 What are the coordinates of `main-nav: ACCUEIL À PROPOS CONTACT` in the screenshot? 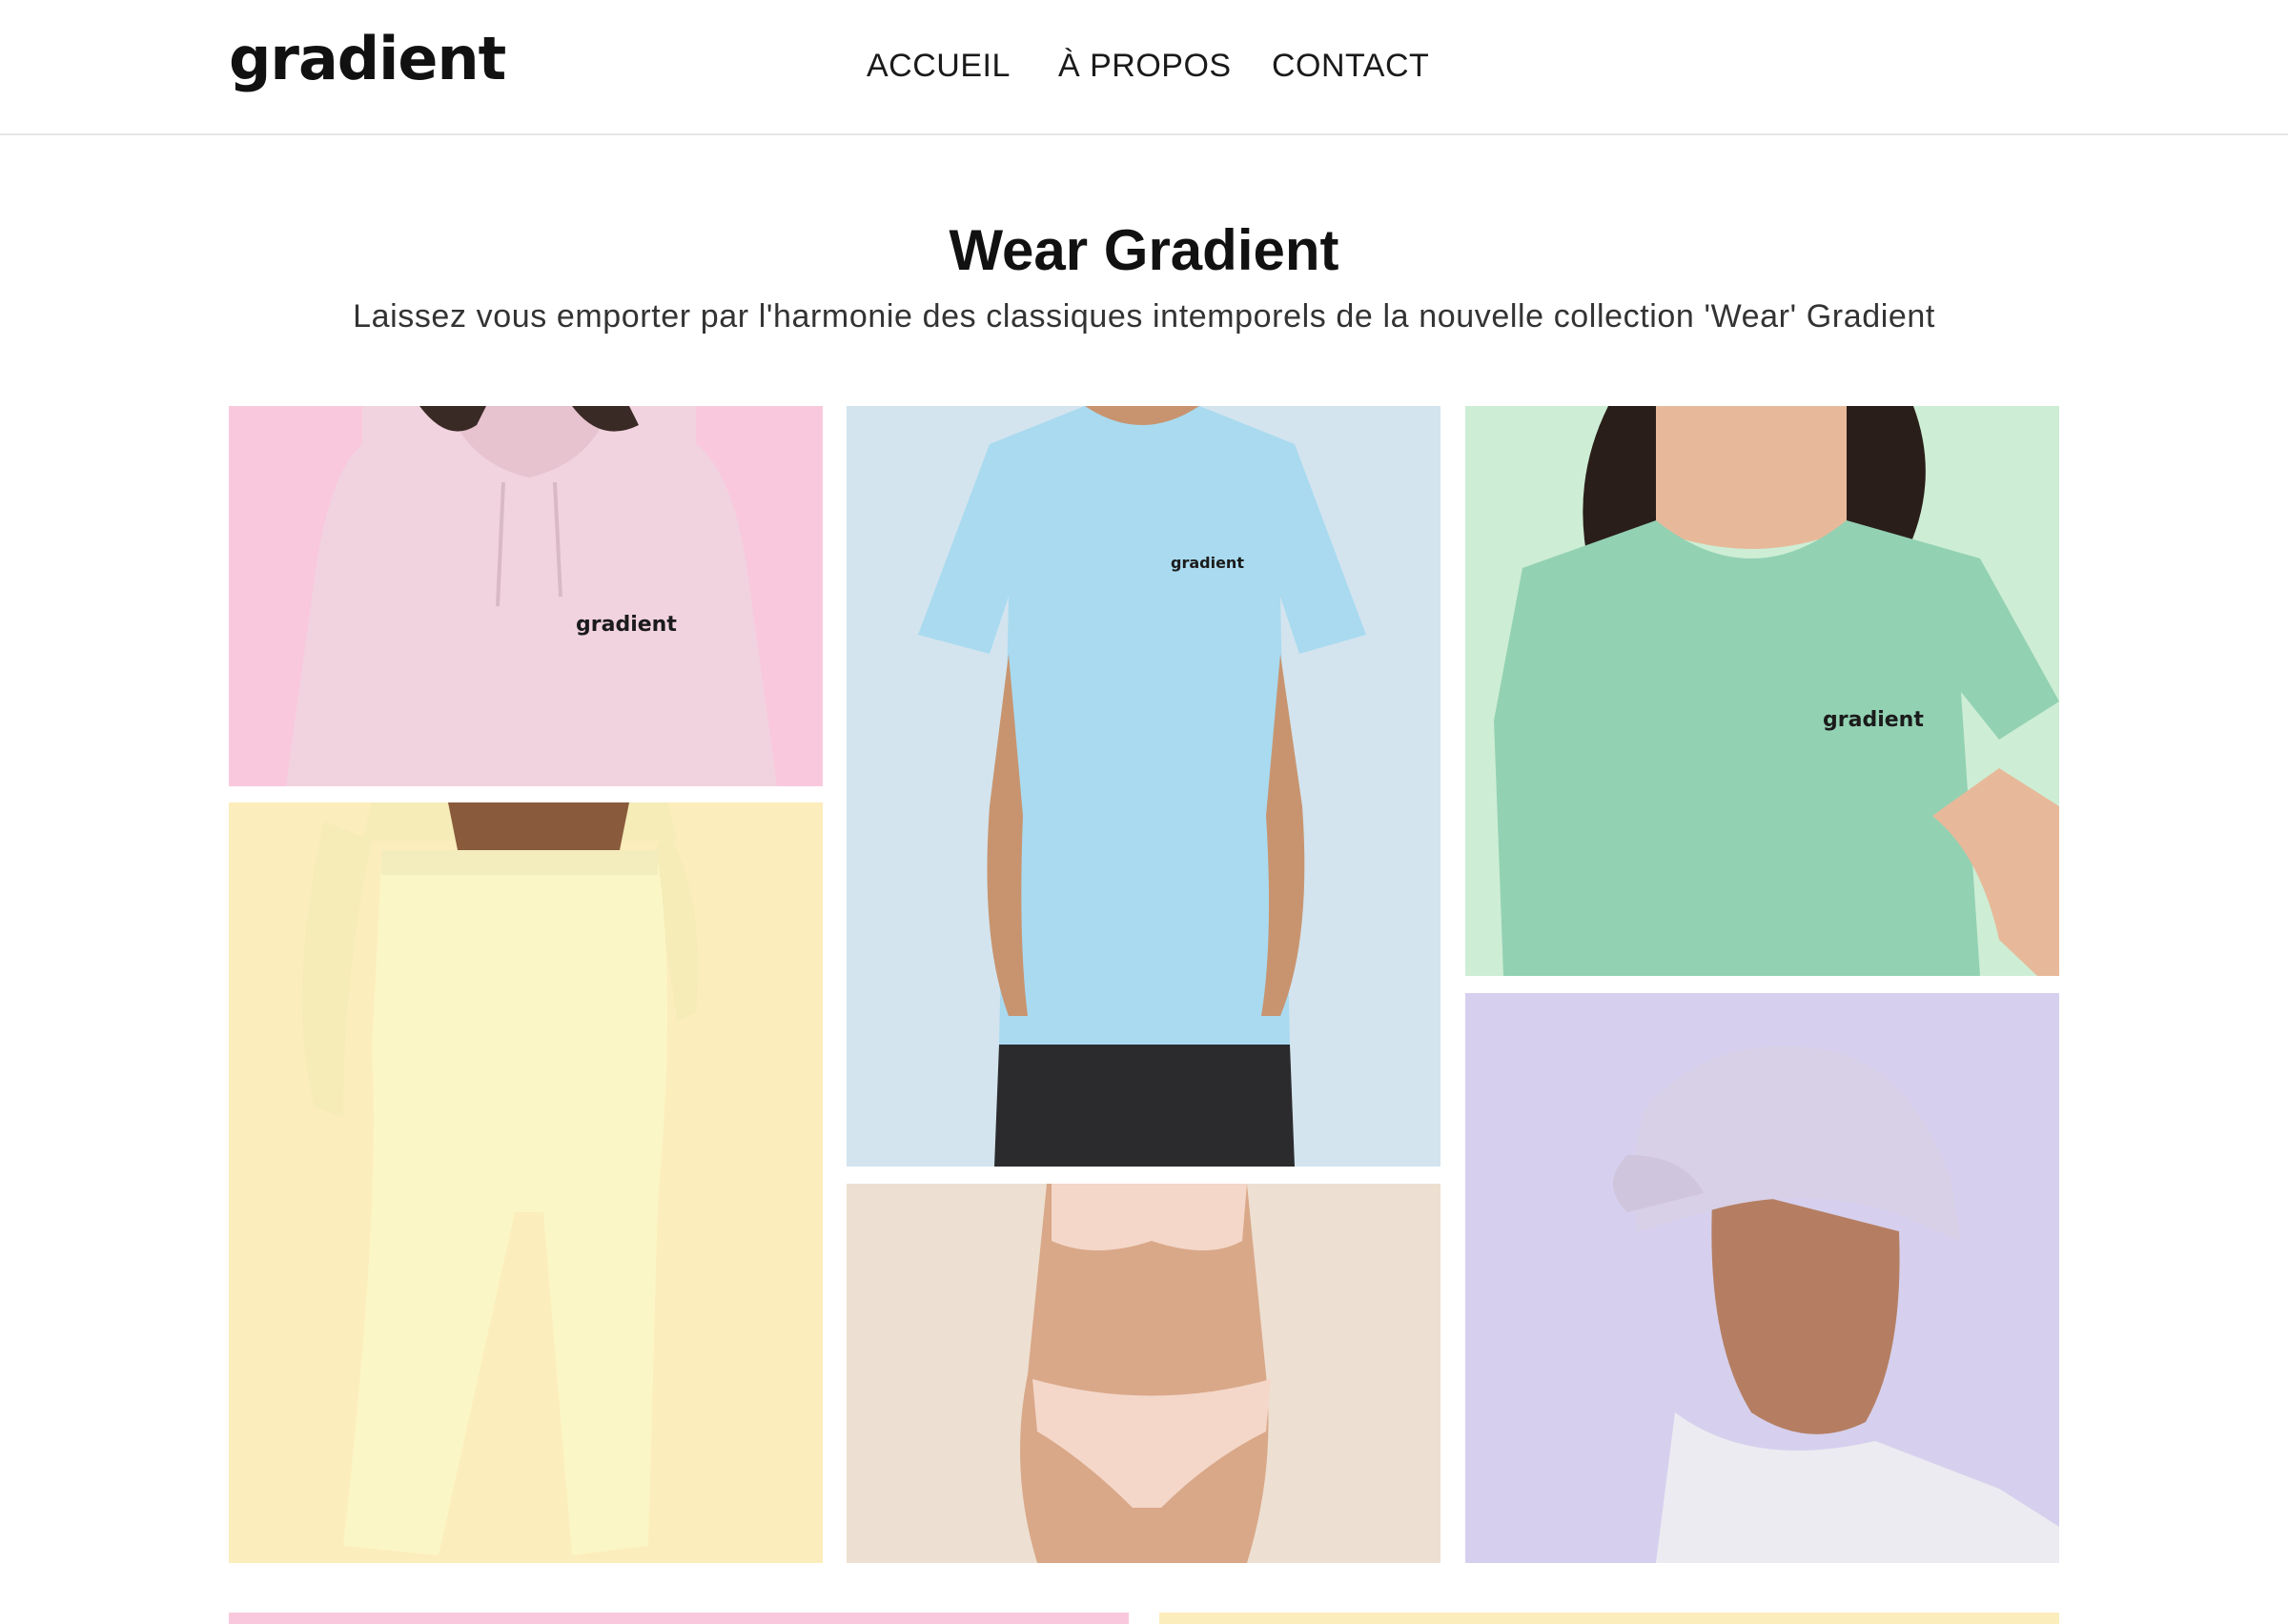 It's located at (1144, 67).